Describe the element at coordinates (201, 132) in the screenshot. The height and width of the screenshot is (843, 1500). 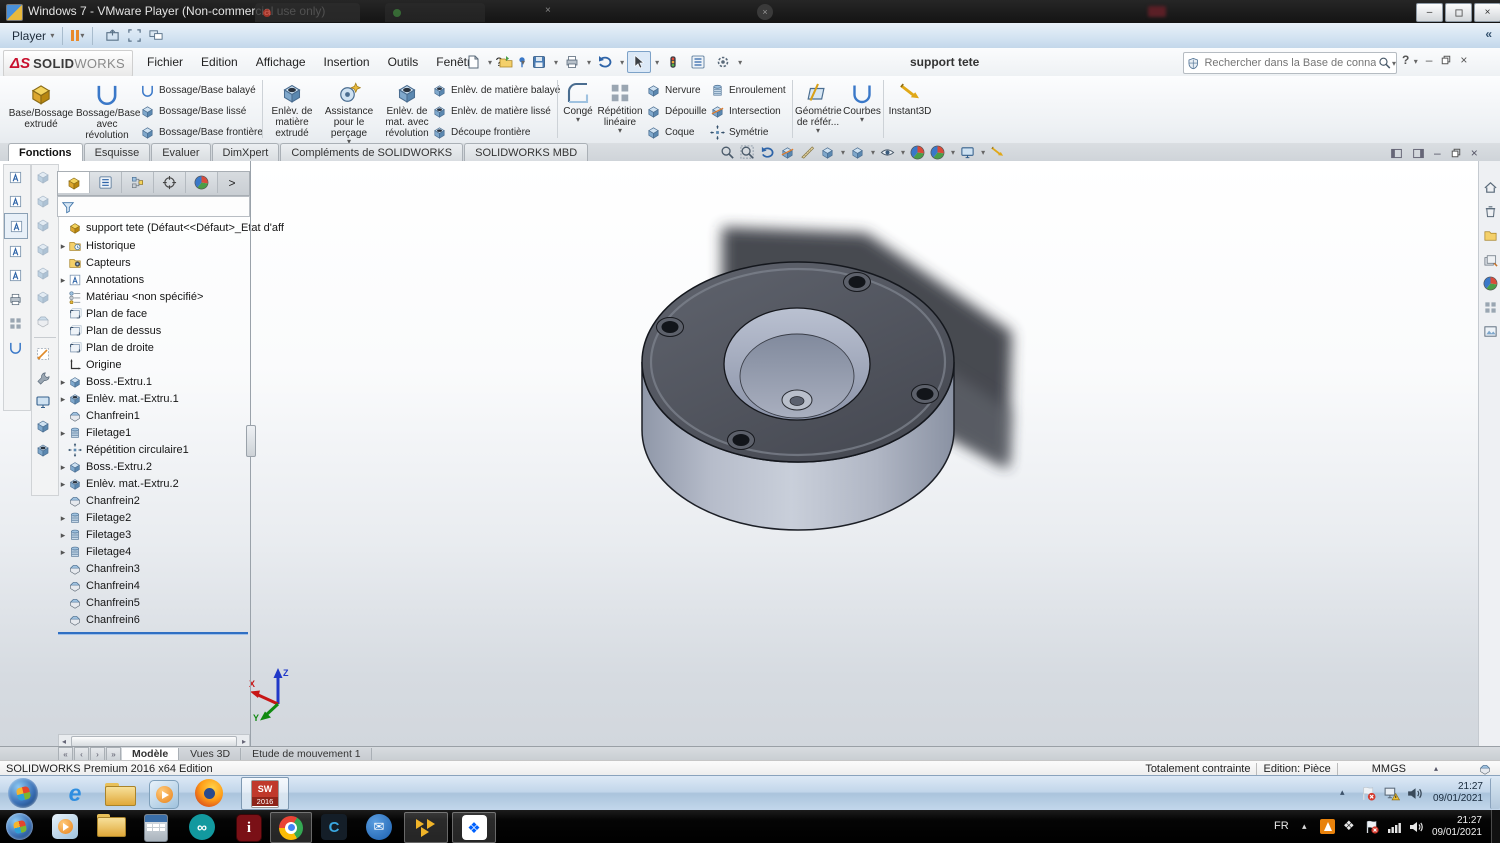
I see `boundary-boss-button: Bossage/Base frontière` at that location.